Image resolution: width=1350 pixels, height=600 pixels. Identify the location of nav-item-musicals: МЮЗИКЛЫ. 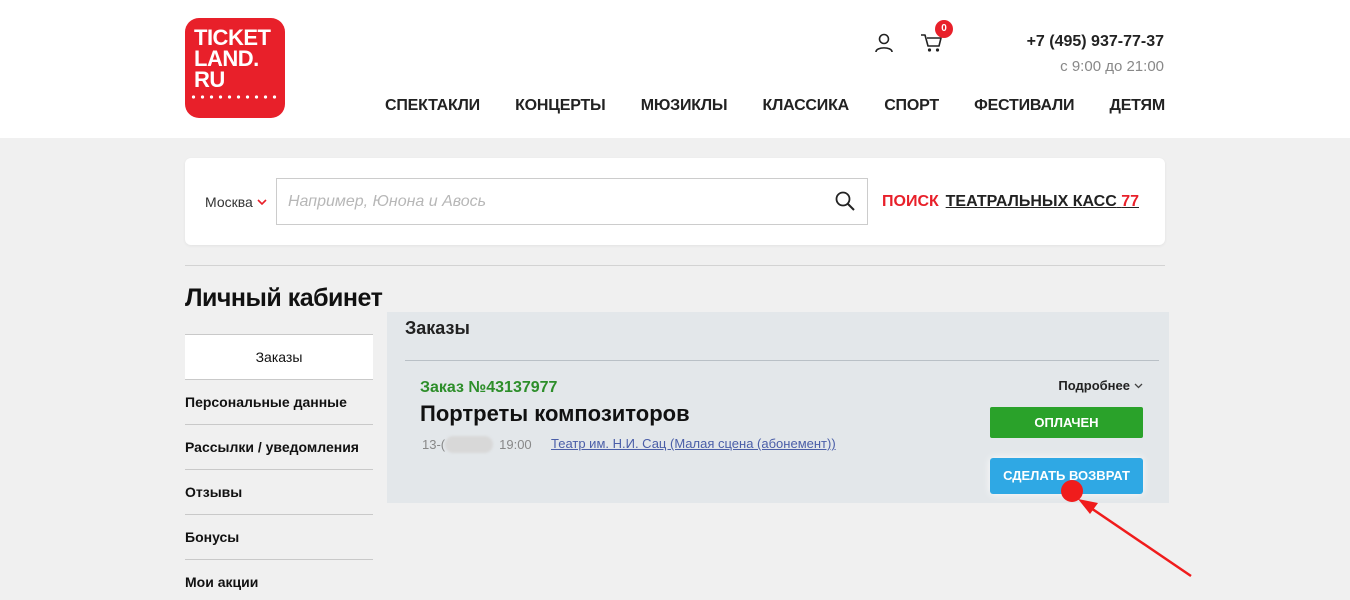
(684, 109).